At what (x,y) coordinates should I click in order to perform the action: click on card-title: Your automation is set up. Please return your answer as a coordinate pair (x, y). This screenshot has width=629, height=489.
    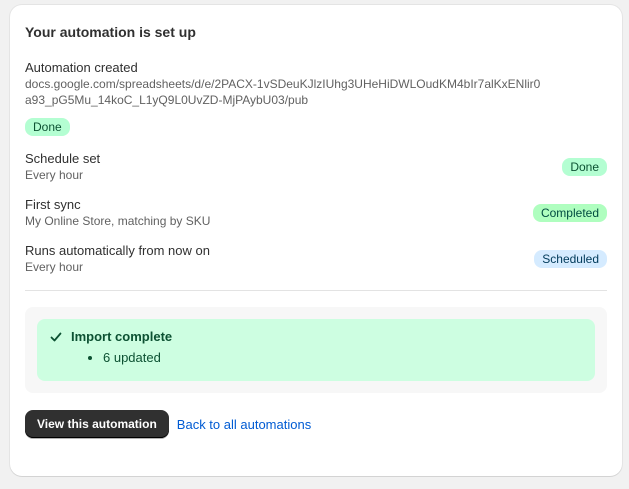
    Looking at the image, I should click on (110, 32).